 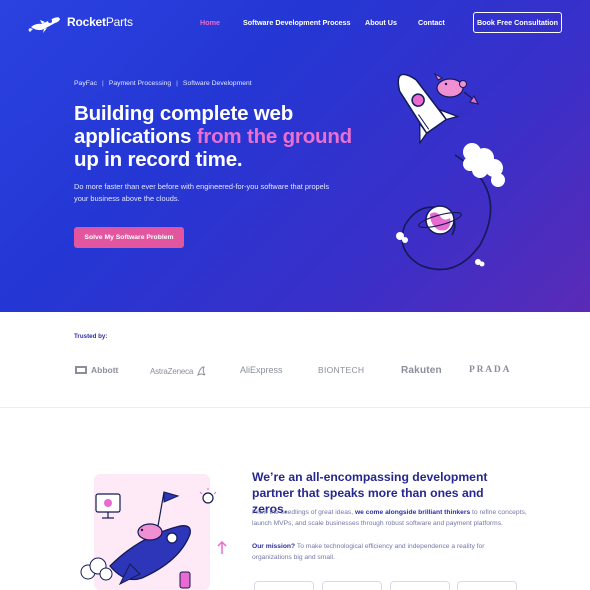 What do you see at coordinates (91, 336) in the screenshot?
I see `trusted-by-label: Trusted by:` at bounding box center [91, 336].